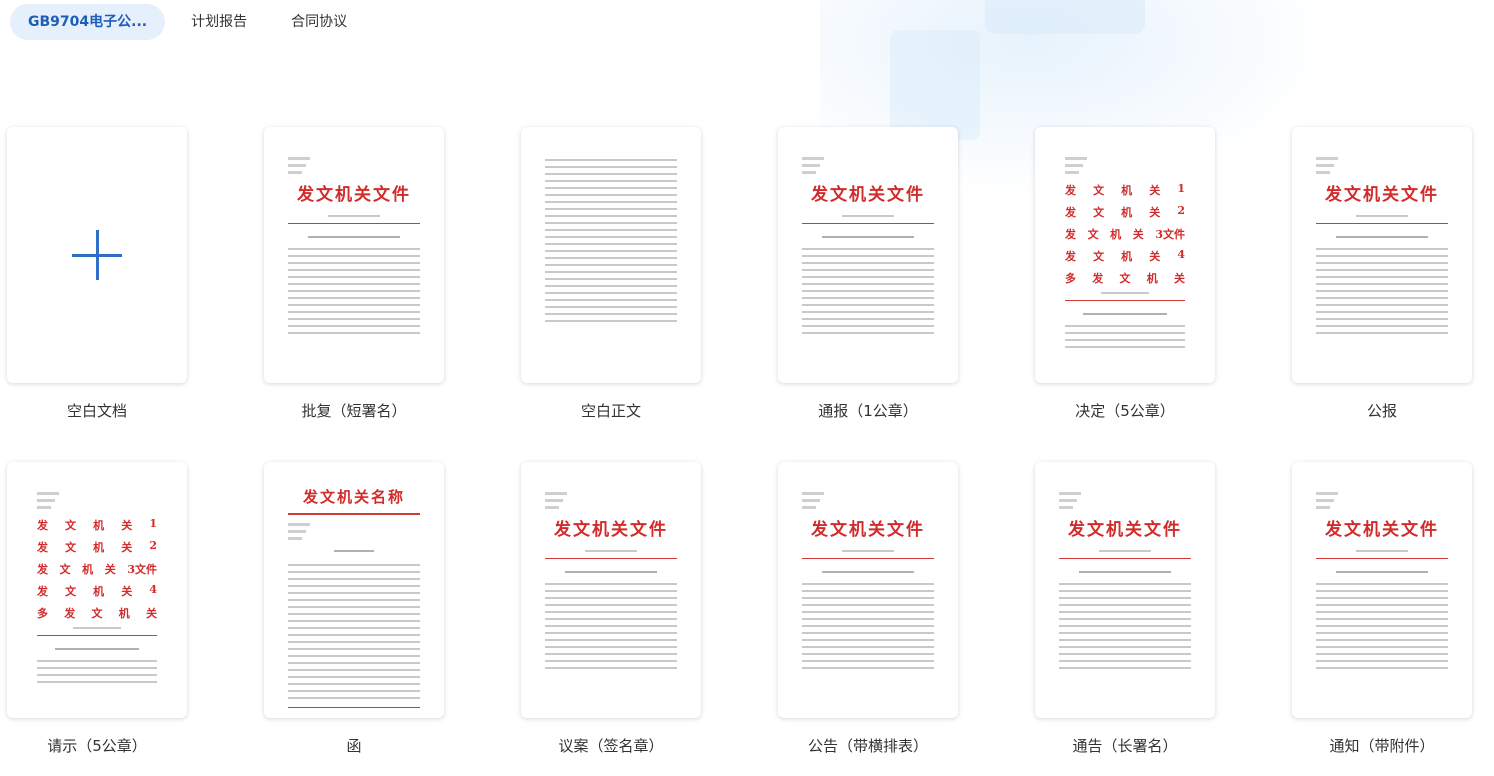 The width and height of the screenshot is (1494, 776). What do you see at coordinates (97, 569) in the screenshot?
I see `thumb-org-row: 发文机关 3文件` at bounding box center [97, 569].